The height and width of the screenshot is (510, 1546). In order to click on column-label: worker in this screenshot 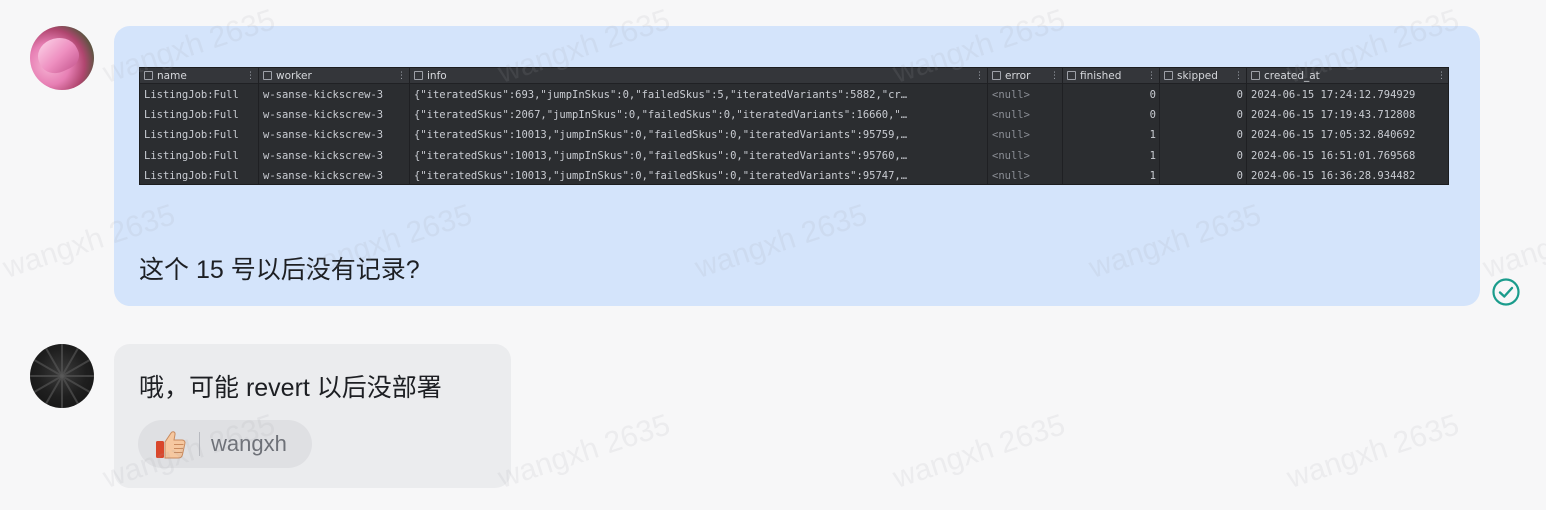, I will do `click(294, 76)`.